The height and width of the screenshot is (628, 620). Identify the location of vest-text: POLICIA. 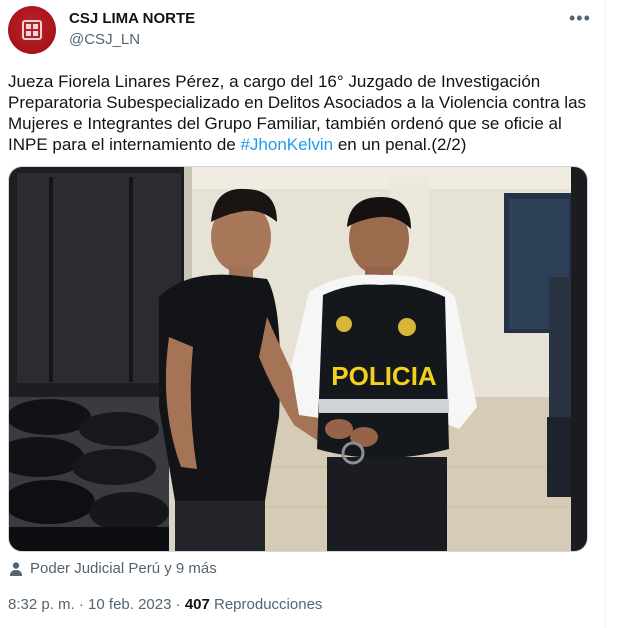
(384, 376).